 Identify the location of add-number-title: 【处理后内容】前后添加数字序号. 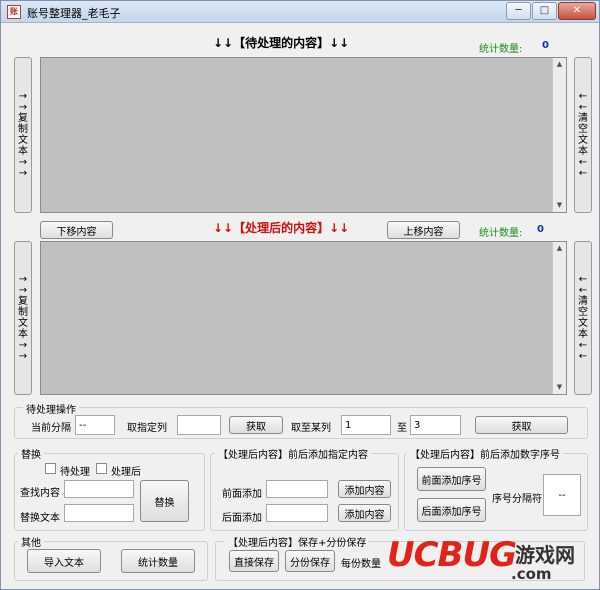
(485, 453).